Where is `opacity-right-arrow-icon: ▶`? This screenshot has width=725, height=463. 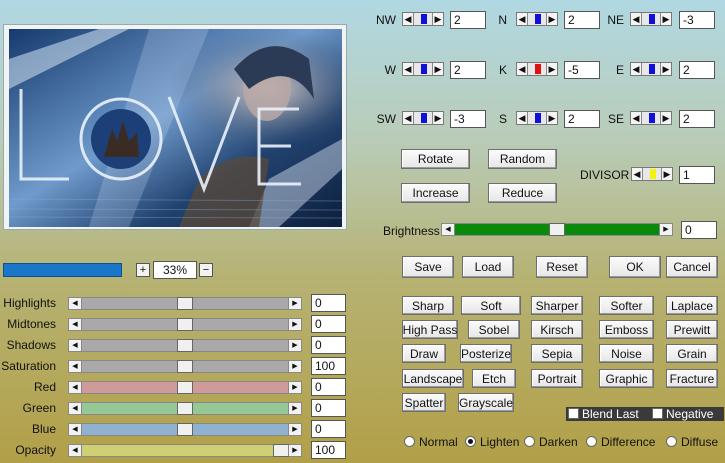 opacity-right-arrow-icon: ▶ is located at coordinates (294, 450).